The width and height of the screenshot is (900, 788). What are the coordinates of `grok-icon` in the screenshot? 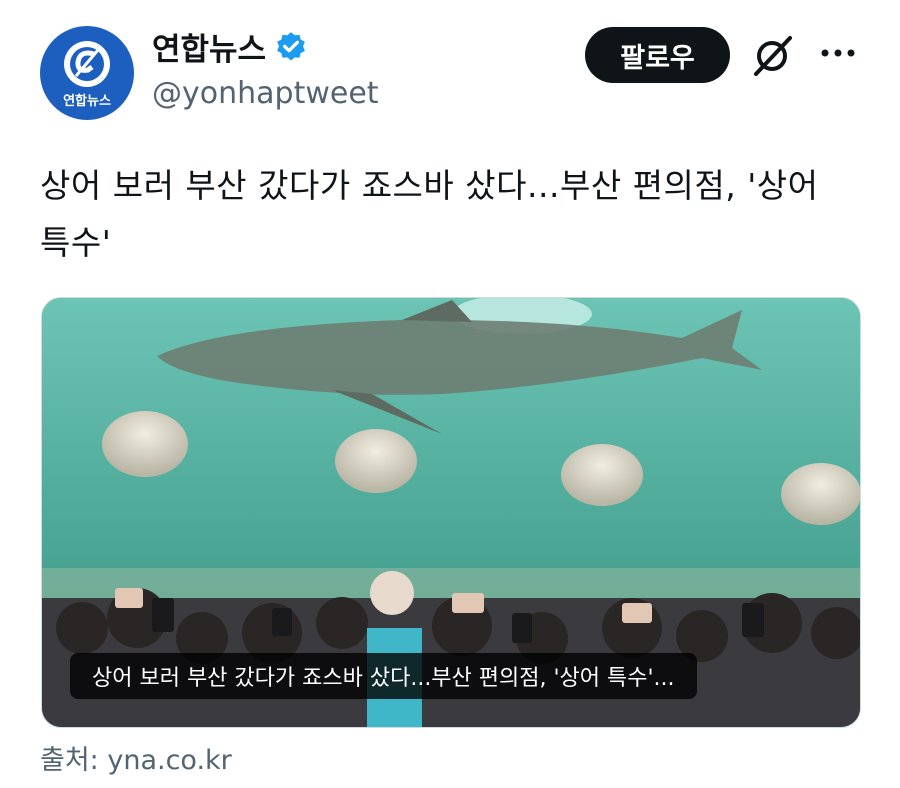 It's located at (772, 56).